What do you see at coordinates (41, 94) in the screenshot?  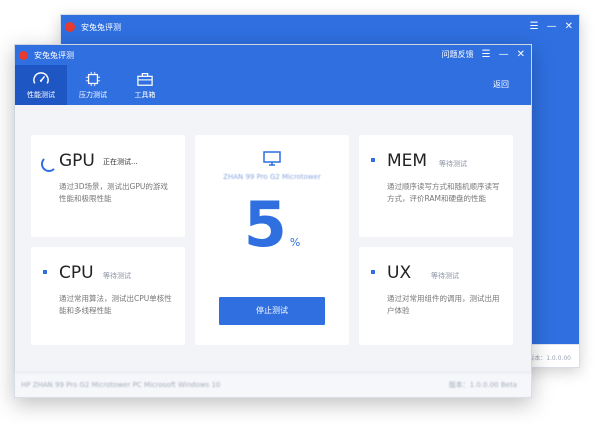 I see `tab-performance-test-label: 性能测试` at bounding box center [41, 94].